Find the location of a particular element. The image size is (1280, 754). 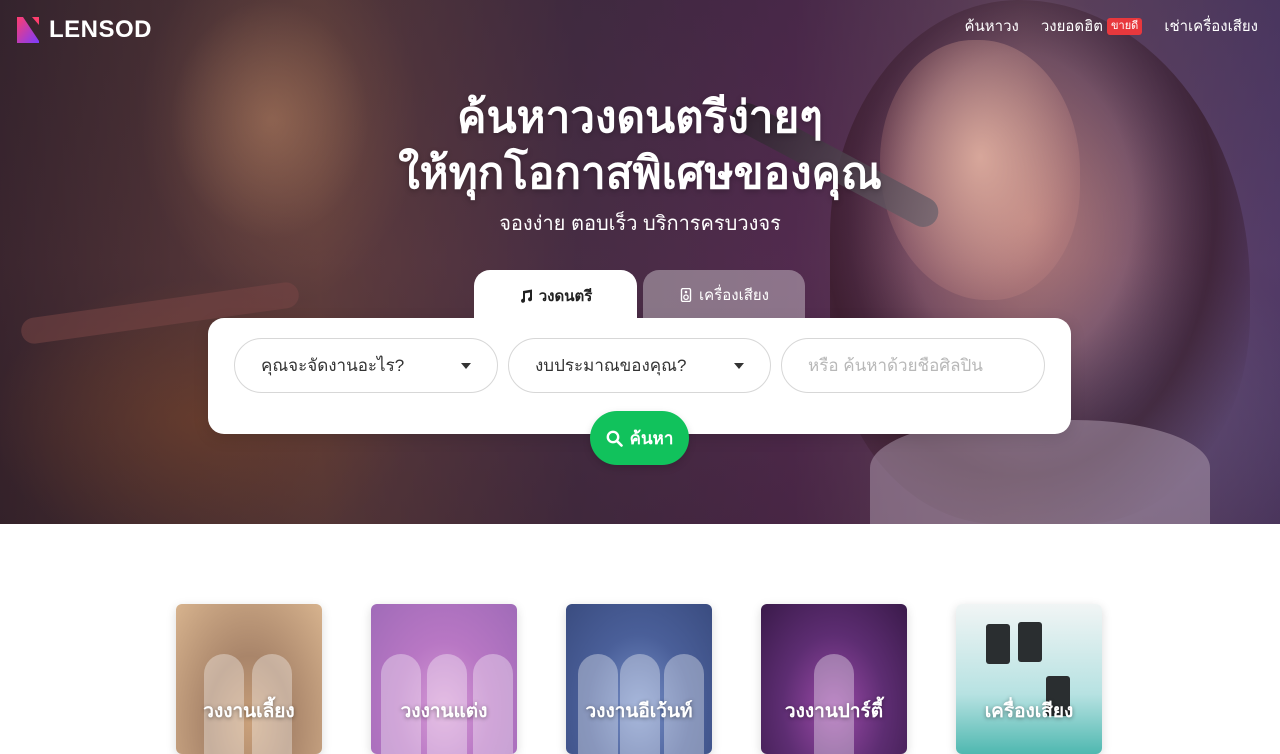

category-card-party: วงงานเลี้ยง is located at coordinates (249, 679).